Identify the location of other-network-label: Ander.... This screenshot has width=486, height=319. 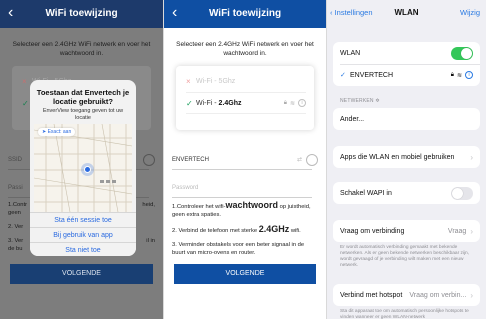
(352, 119).